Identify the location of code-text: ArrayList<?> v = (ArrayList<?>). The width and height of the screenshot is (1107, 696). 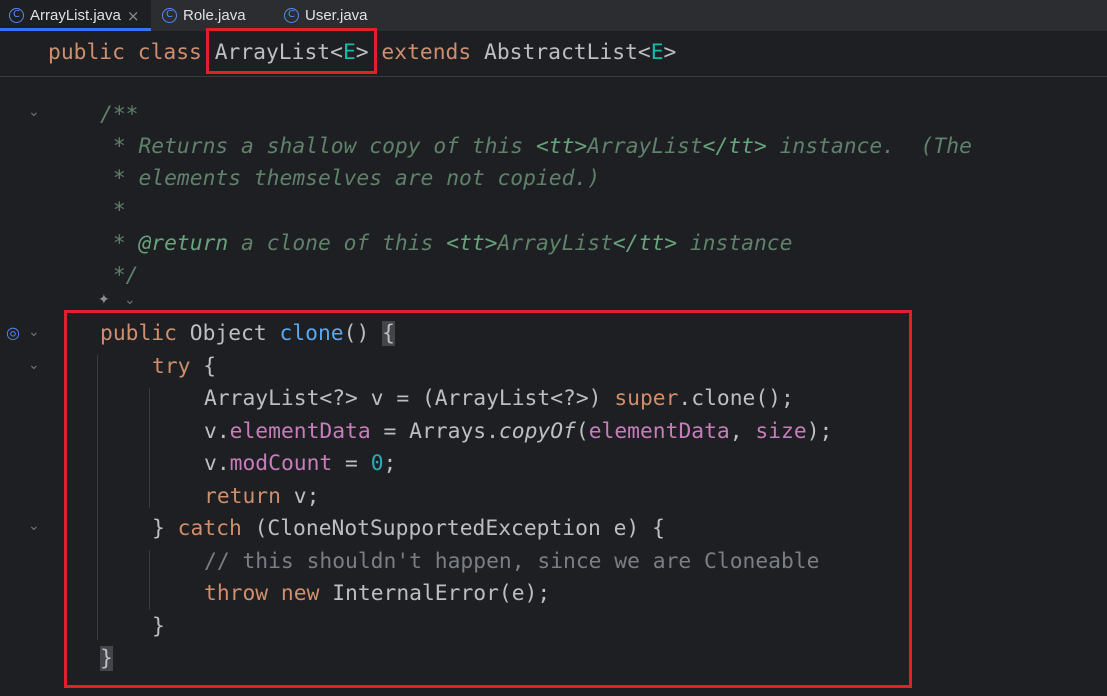
(409, 398).